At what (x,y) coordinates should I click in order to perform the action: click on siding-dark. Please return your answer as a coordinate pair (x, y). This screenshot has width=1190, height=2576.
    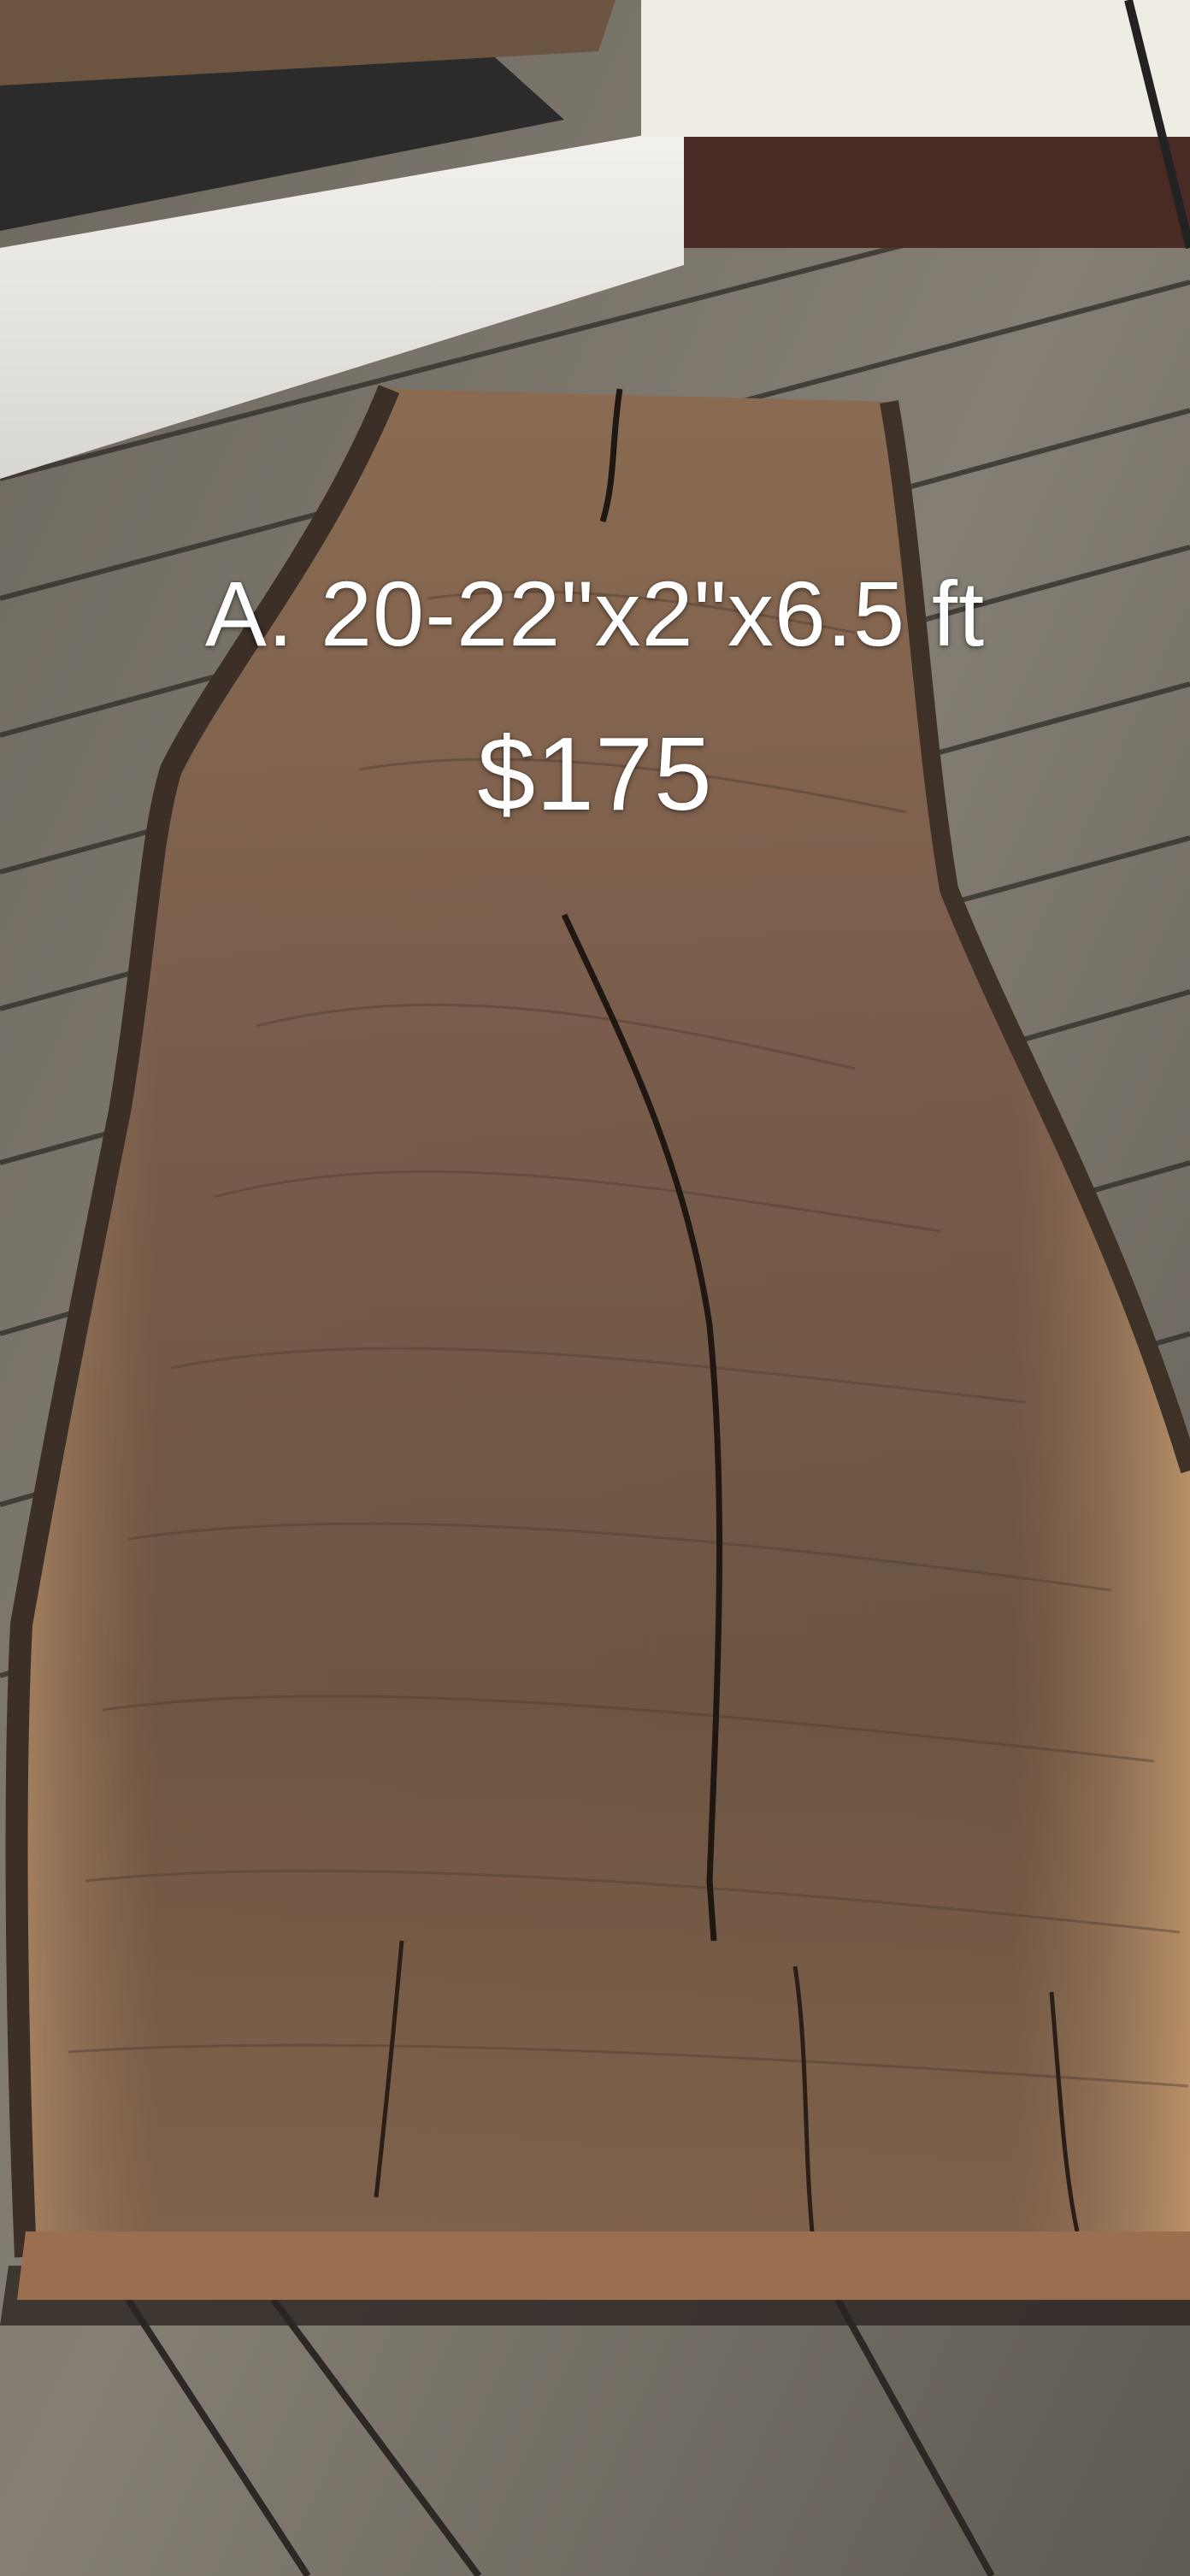
    Looking at the image, I should click on (937, 192).